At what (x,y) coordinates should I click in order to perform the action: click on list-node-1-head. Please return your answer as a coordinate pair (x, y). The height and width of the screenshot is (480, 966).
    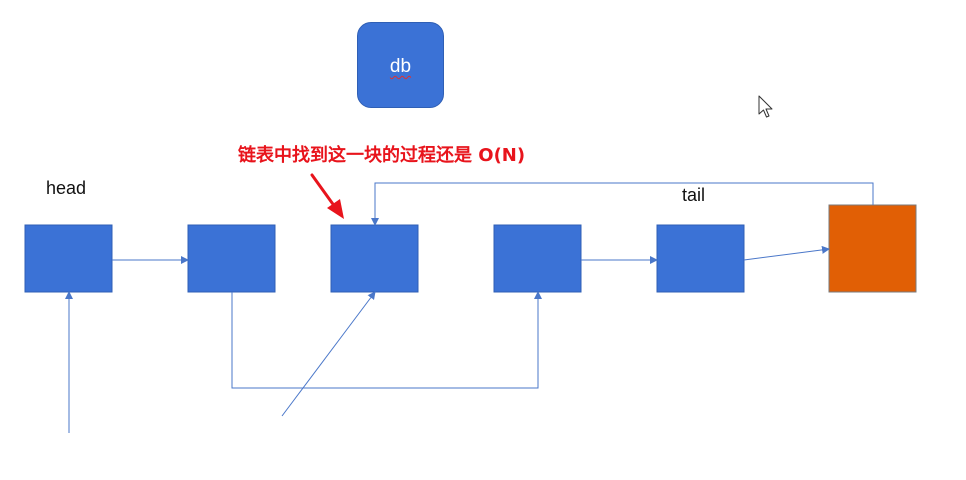
    Looking at the image, I should click on (68, 258).